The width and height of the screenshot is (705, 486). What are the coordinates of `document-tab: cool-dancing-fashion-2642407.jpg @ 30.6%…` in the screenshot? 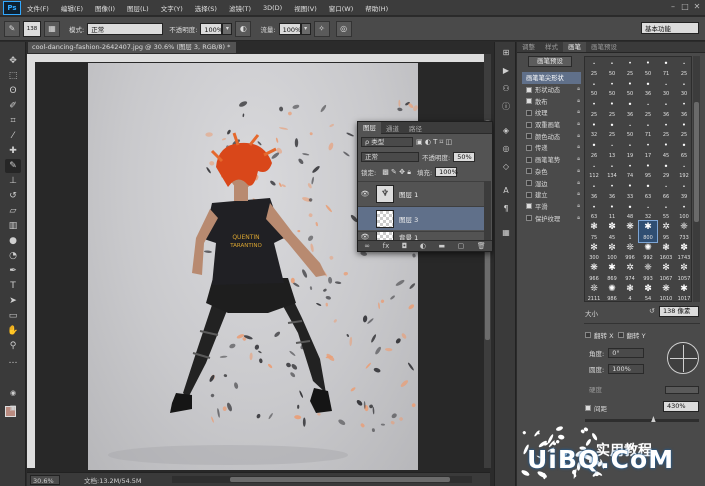 It's located at (132, 47).